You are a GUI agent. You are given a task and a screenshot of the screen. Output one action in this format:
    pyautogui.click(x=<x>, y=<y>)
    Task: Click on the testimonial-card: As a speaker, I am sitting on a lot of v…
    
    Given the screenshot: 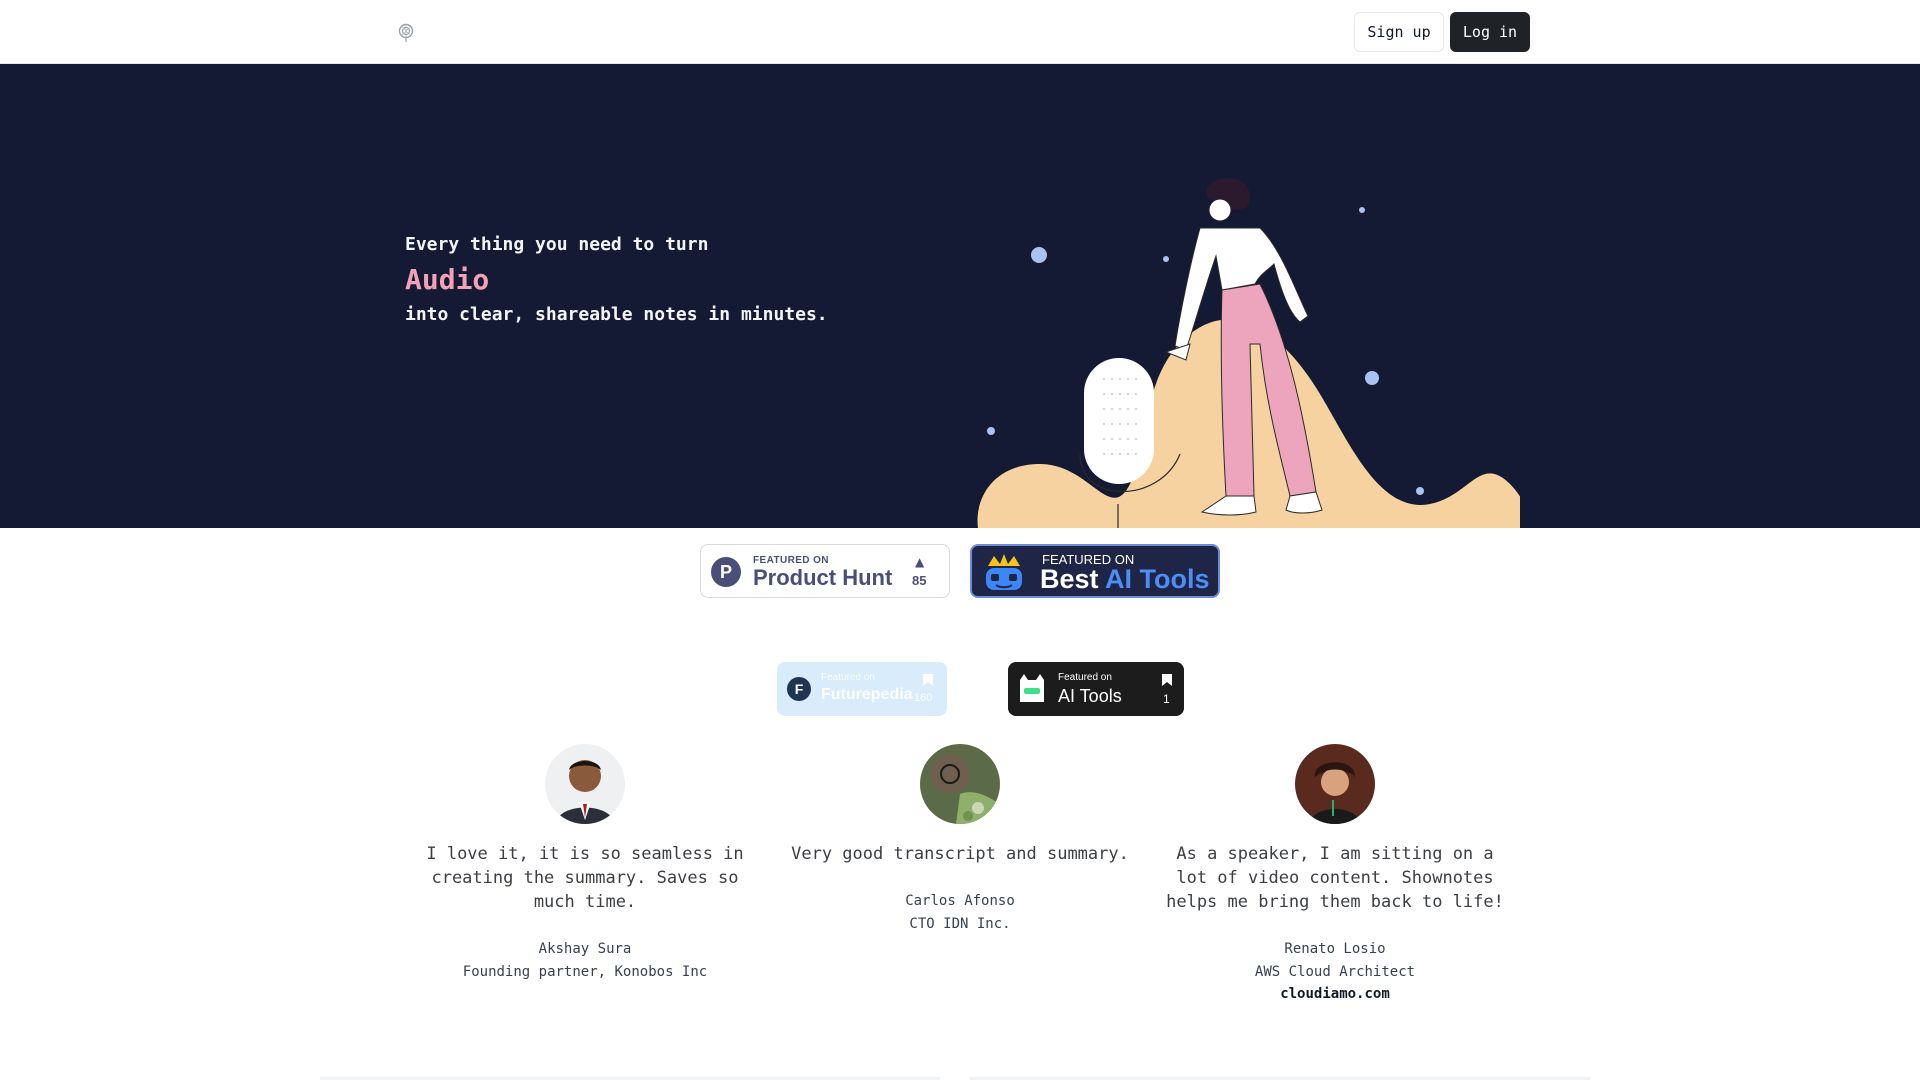 What is the action you would take?
    pyautogui.click(x=1335, y=874)
    